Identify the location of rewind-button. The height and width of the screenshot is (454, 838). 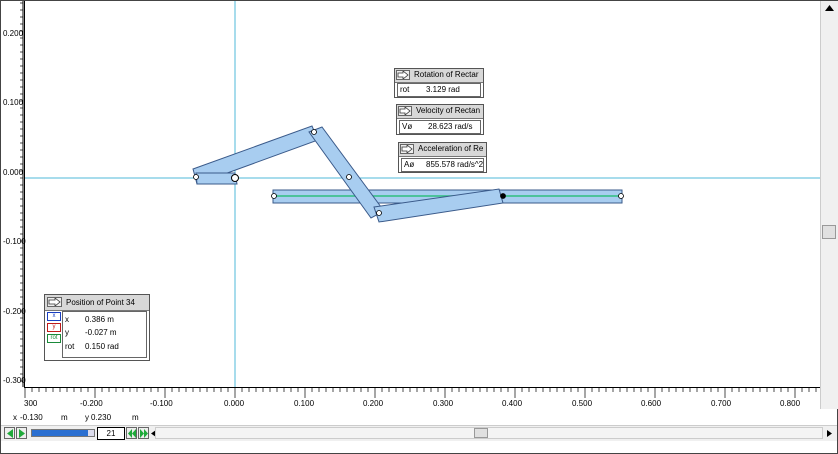
(9, 433).